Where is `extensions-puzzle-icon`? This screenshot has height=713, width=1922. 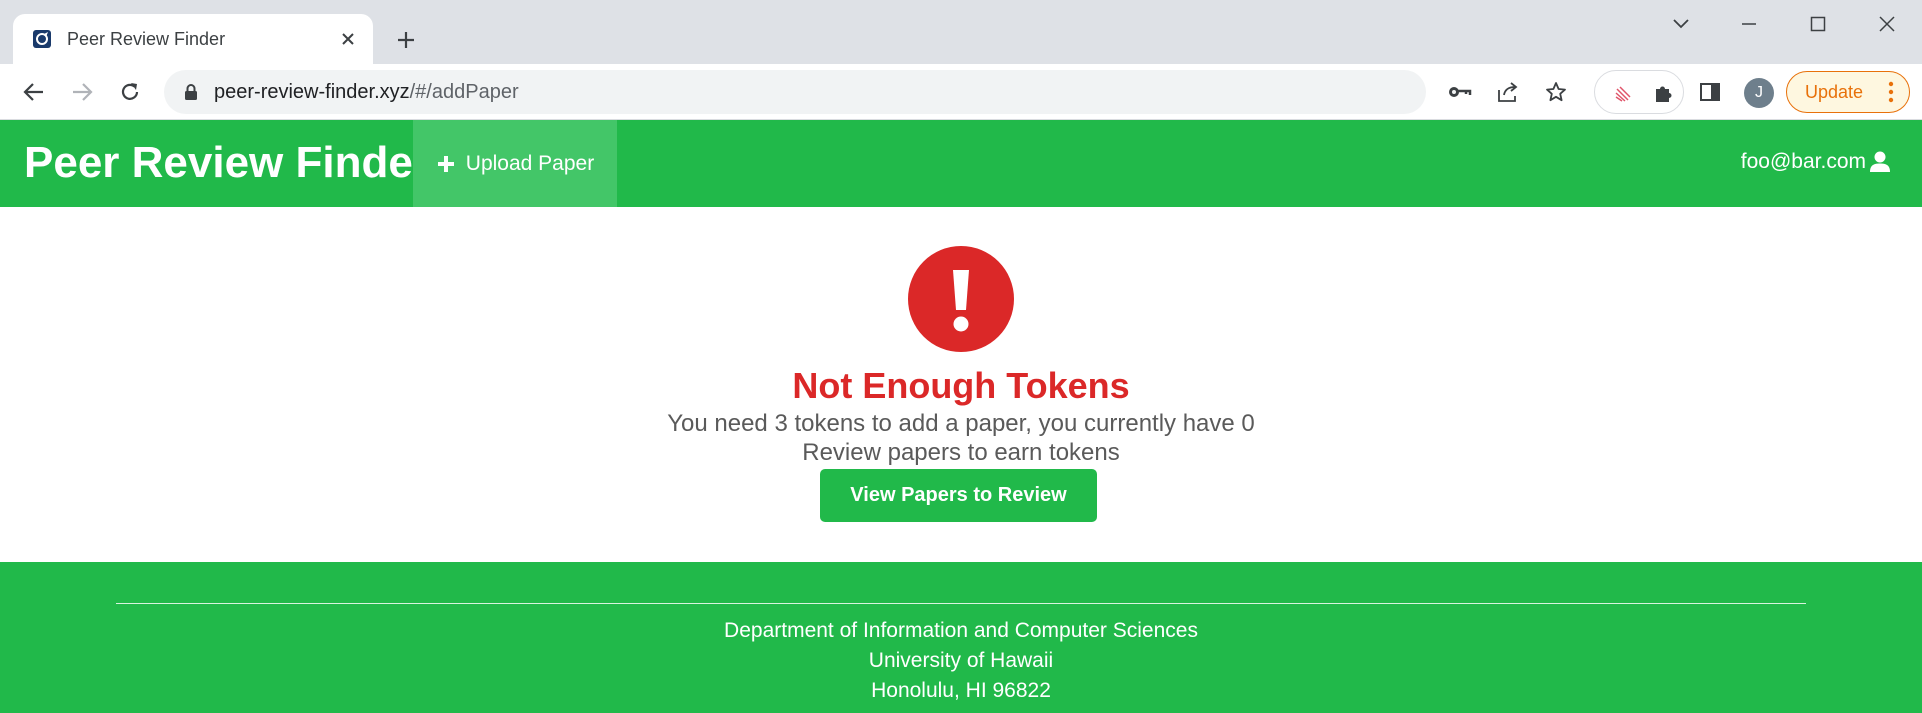
extensions-puzzle-icon is located at coordinates (1663, 93).